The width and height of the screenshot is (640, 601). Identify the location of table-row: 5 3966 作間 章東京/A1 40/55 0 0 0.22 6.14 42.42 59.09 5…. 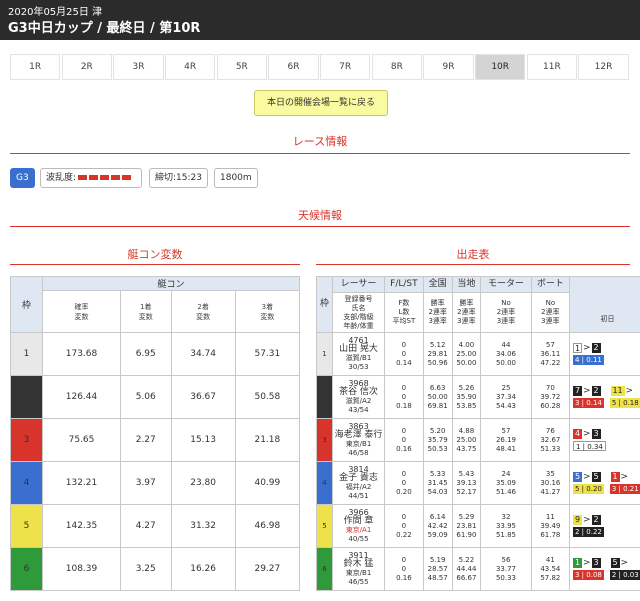
(478, 526).